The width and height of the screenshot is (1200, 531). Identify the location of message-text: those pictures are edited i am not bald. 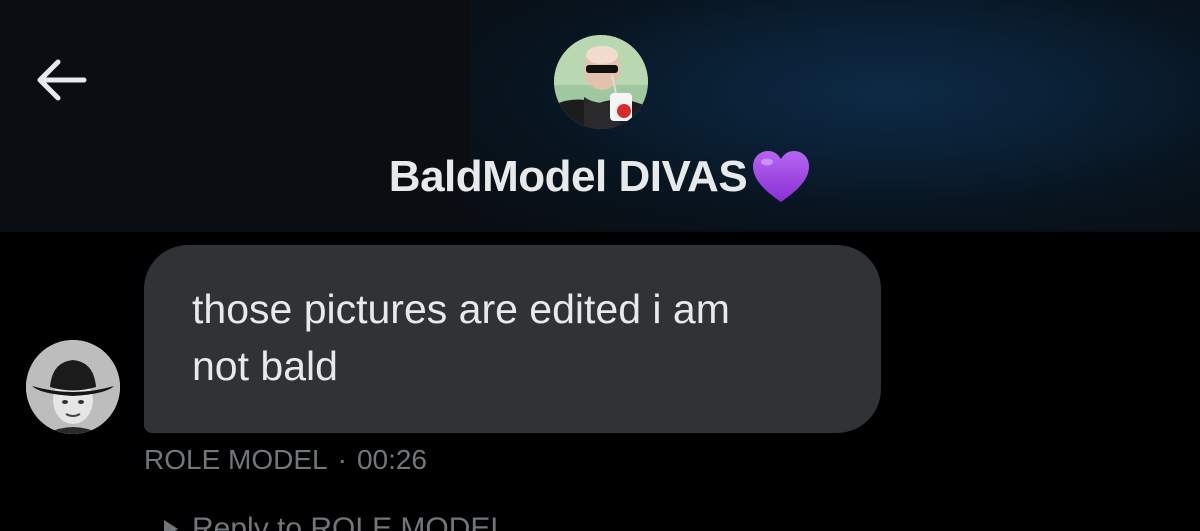
(461, 337).